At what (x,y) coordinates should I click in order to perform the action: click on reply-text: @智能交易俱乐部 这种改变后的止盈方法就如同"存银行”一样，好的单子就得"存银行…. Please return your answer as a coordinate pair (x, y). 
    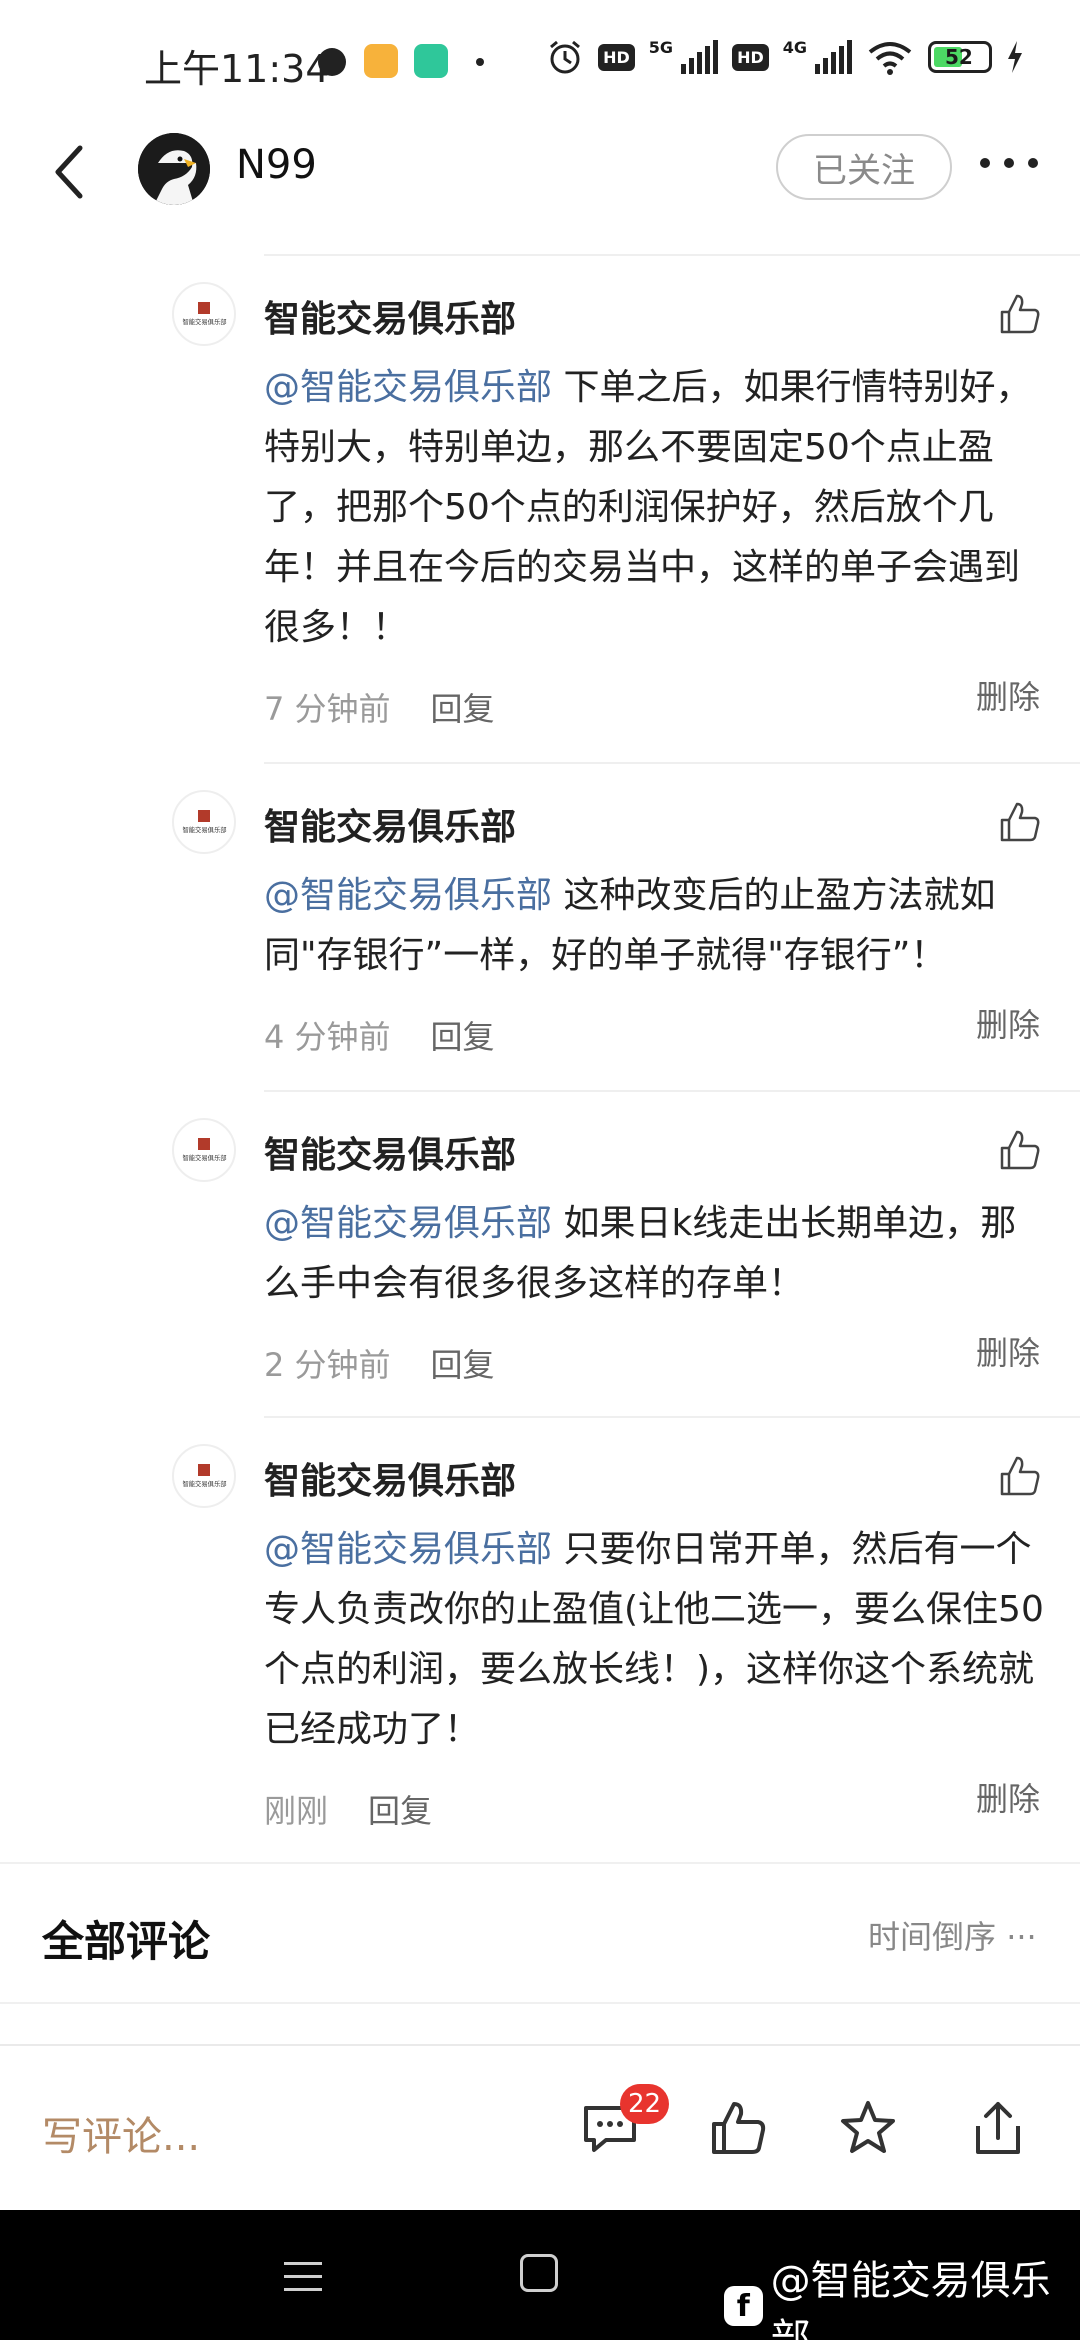
    Looking at the image, I should click on (654, 926).